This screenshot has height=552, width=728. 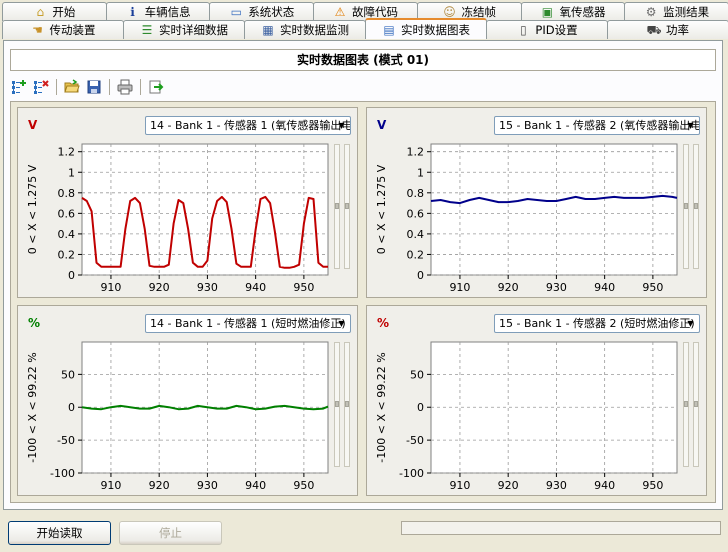 What do you see at coordinates (41, 87) in the screenshot?
I see `remove-chart-icon` at bounding box center [41, 87].